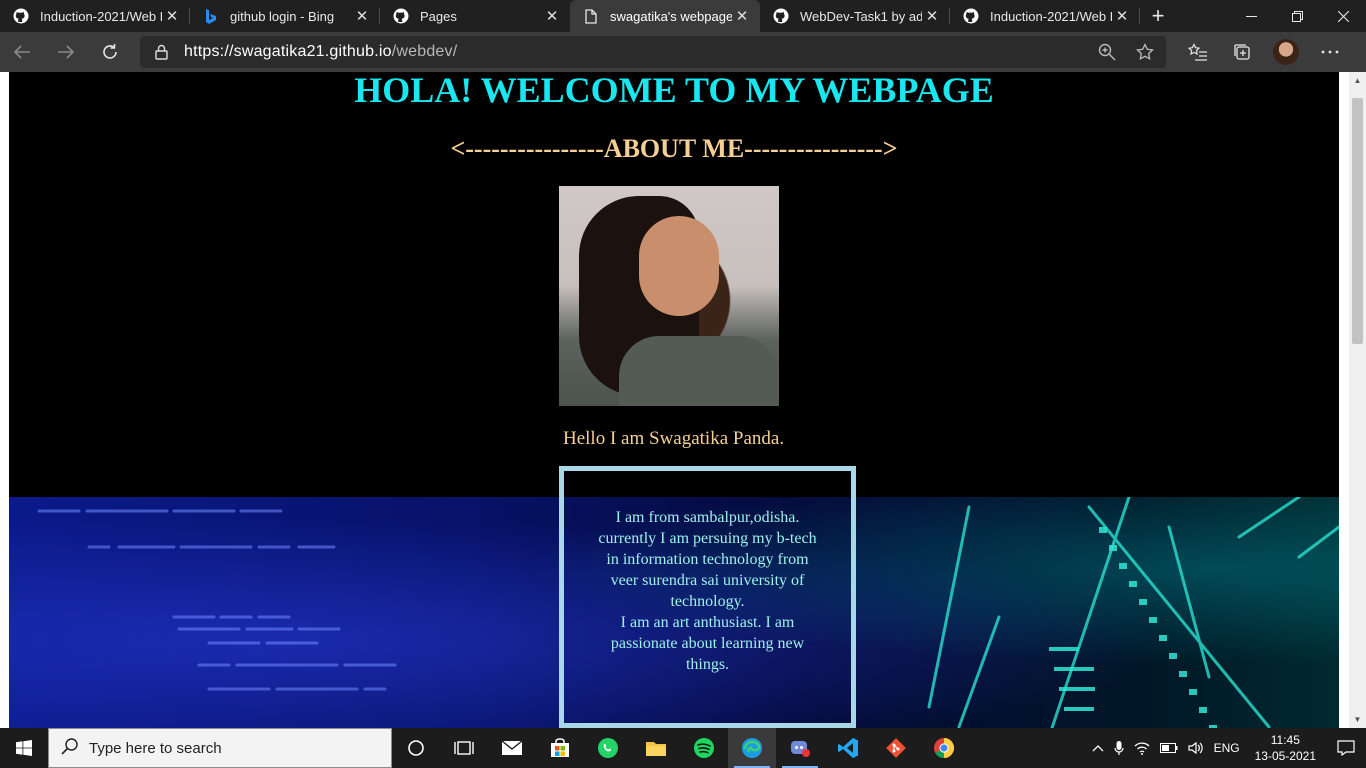  What do you see at coordinates (1285, 748) in the screenshot?
I see `clock: 11:45 13-05-2021` at bounding box center [1285, 748].